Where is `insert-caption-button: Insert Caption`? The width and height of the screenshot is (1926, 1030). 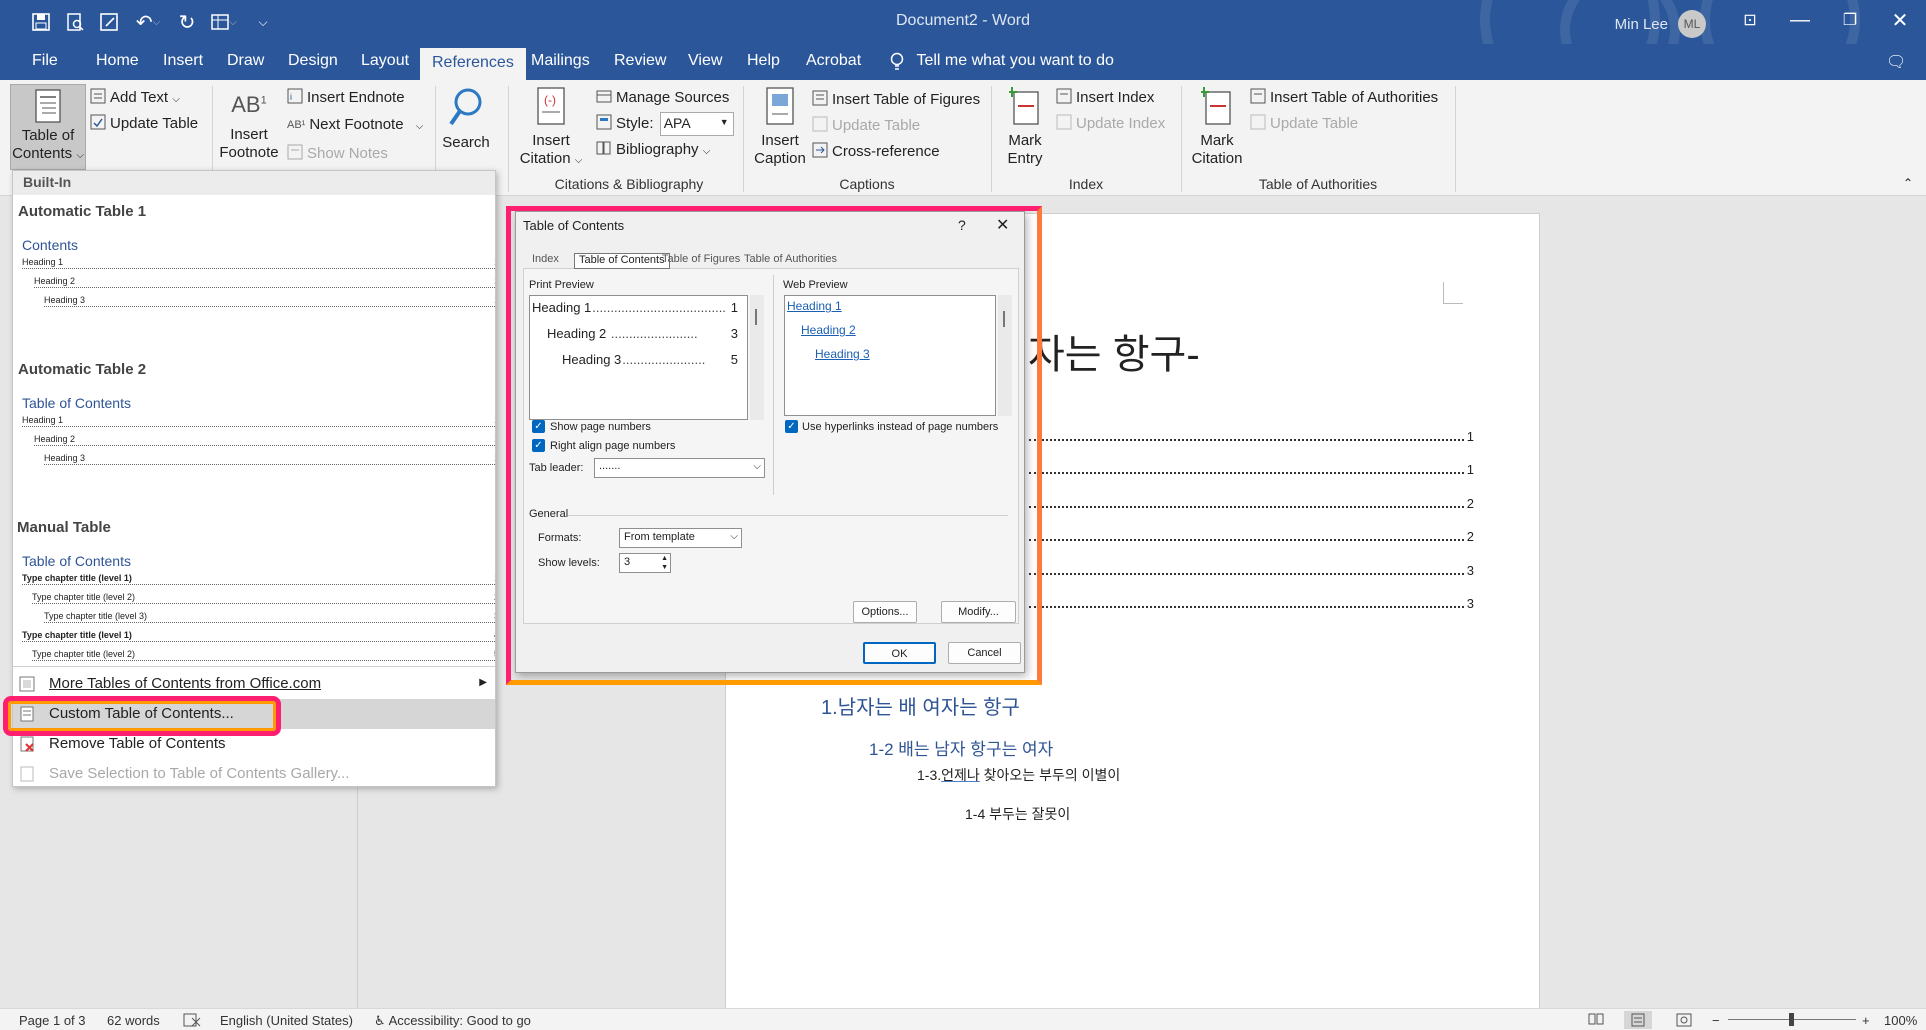 insert-caption-button: Insert Caption is located at coordinates (780, 127).